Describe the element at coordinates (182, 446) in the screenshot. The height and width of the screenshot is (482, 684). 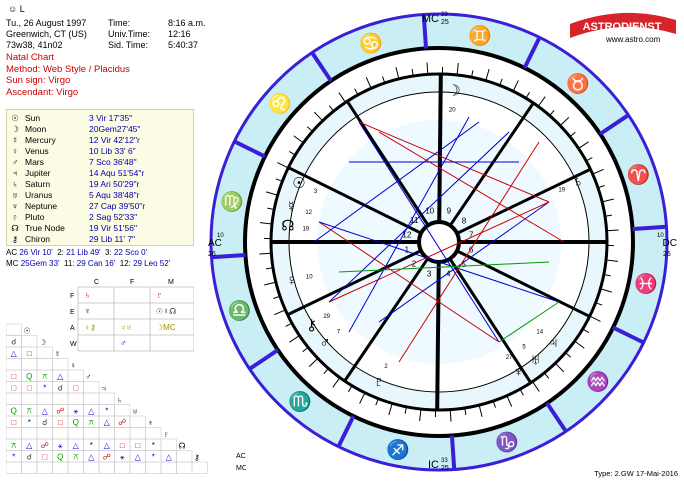
I see `aspect-planet-glyph-icon: ☊` at that location.